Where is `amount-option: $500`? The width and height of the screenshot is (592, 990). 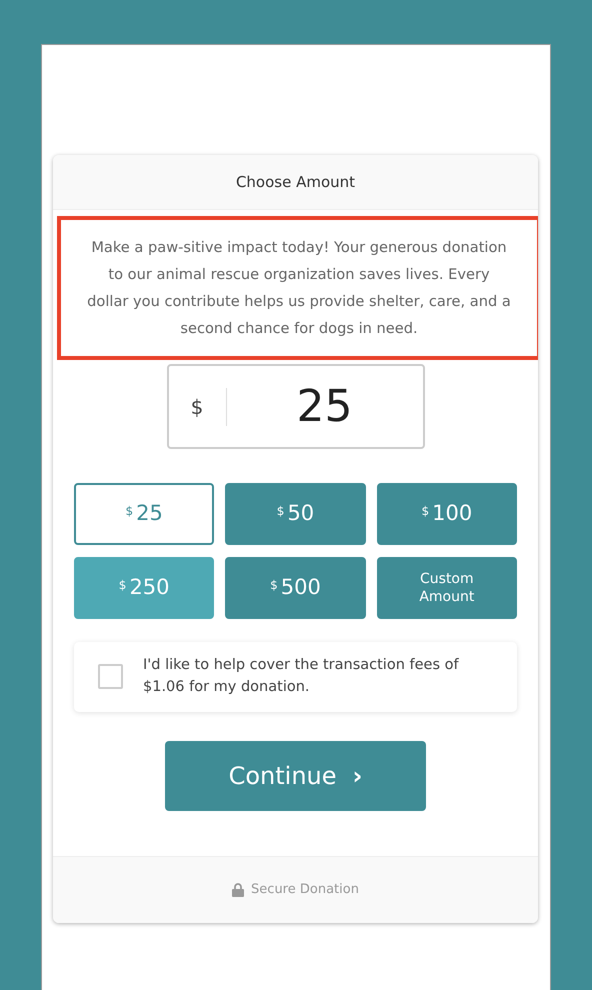
amount-option: $500 is located at coordinates (295, 588).